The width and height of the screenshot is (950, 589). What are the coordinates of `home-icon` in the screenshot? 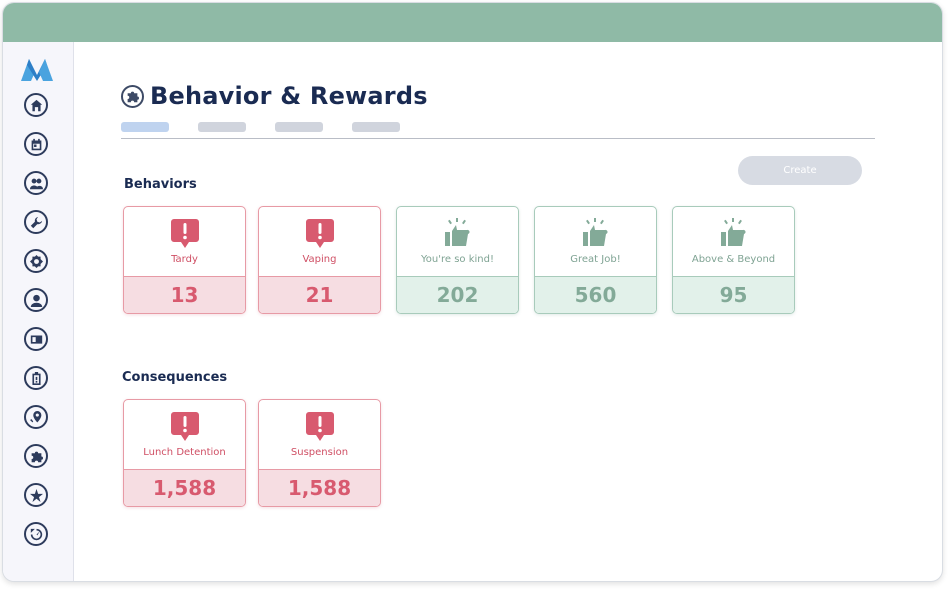 It's located at (36, 105).